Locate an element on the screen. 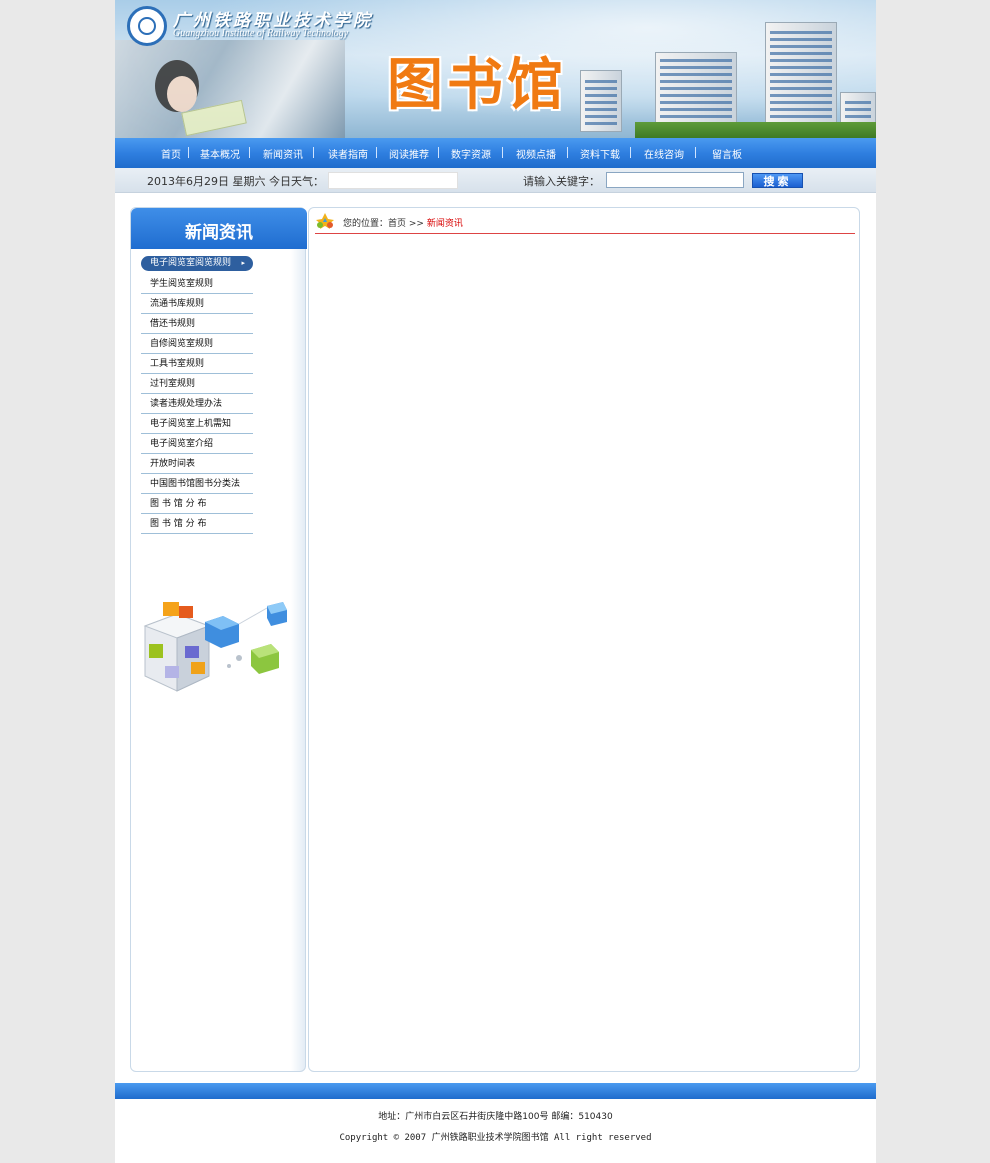  search-button: 搜索 is located at coordinates (777, 180).